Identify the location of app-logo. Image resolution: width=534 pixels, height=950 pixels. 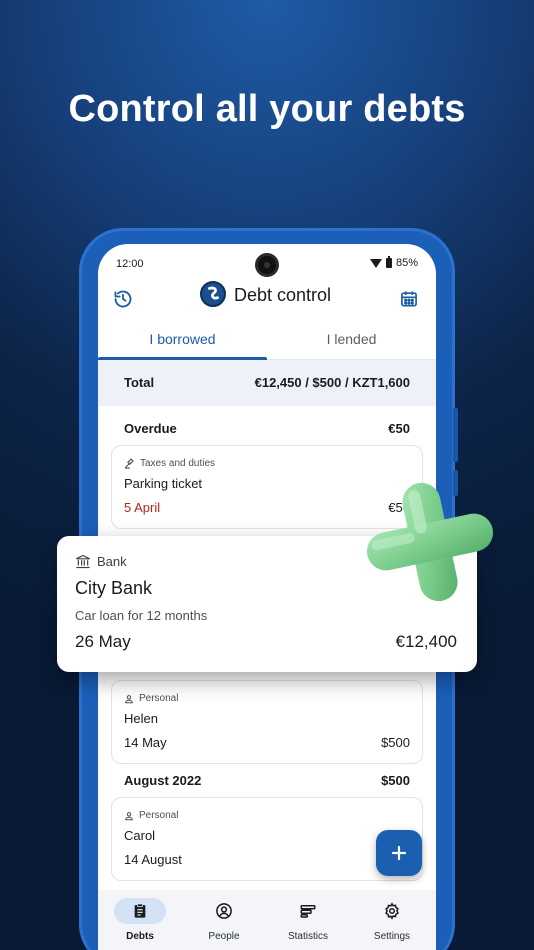
(213, 294).